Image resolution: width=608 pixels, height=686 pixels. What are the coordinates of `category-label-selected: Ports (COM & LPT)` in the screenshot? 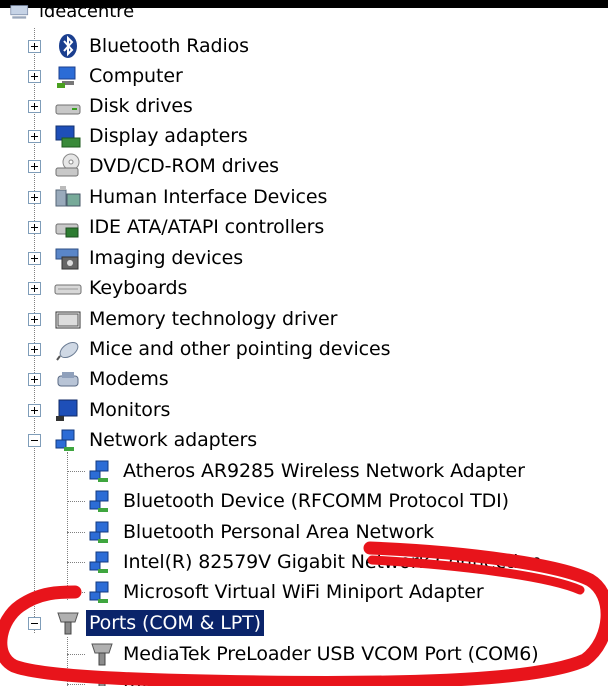 It's located at (175, 623).